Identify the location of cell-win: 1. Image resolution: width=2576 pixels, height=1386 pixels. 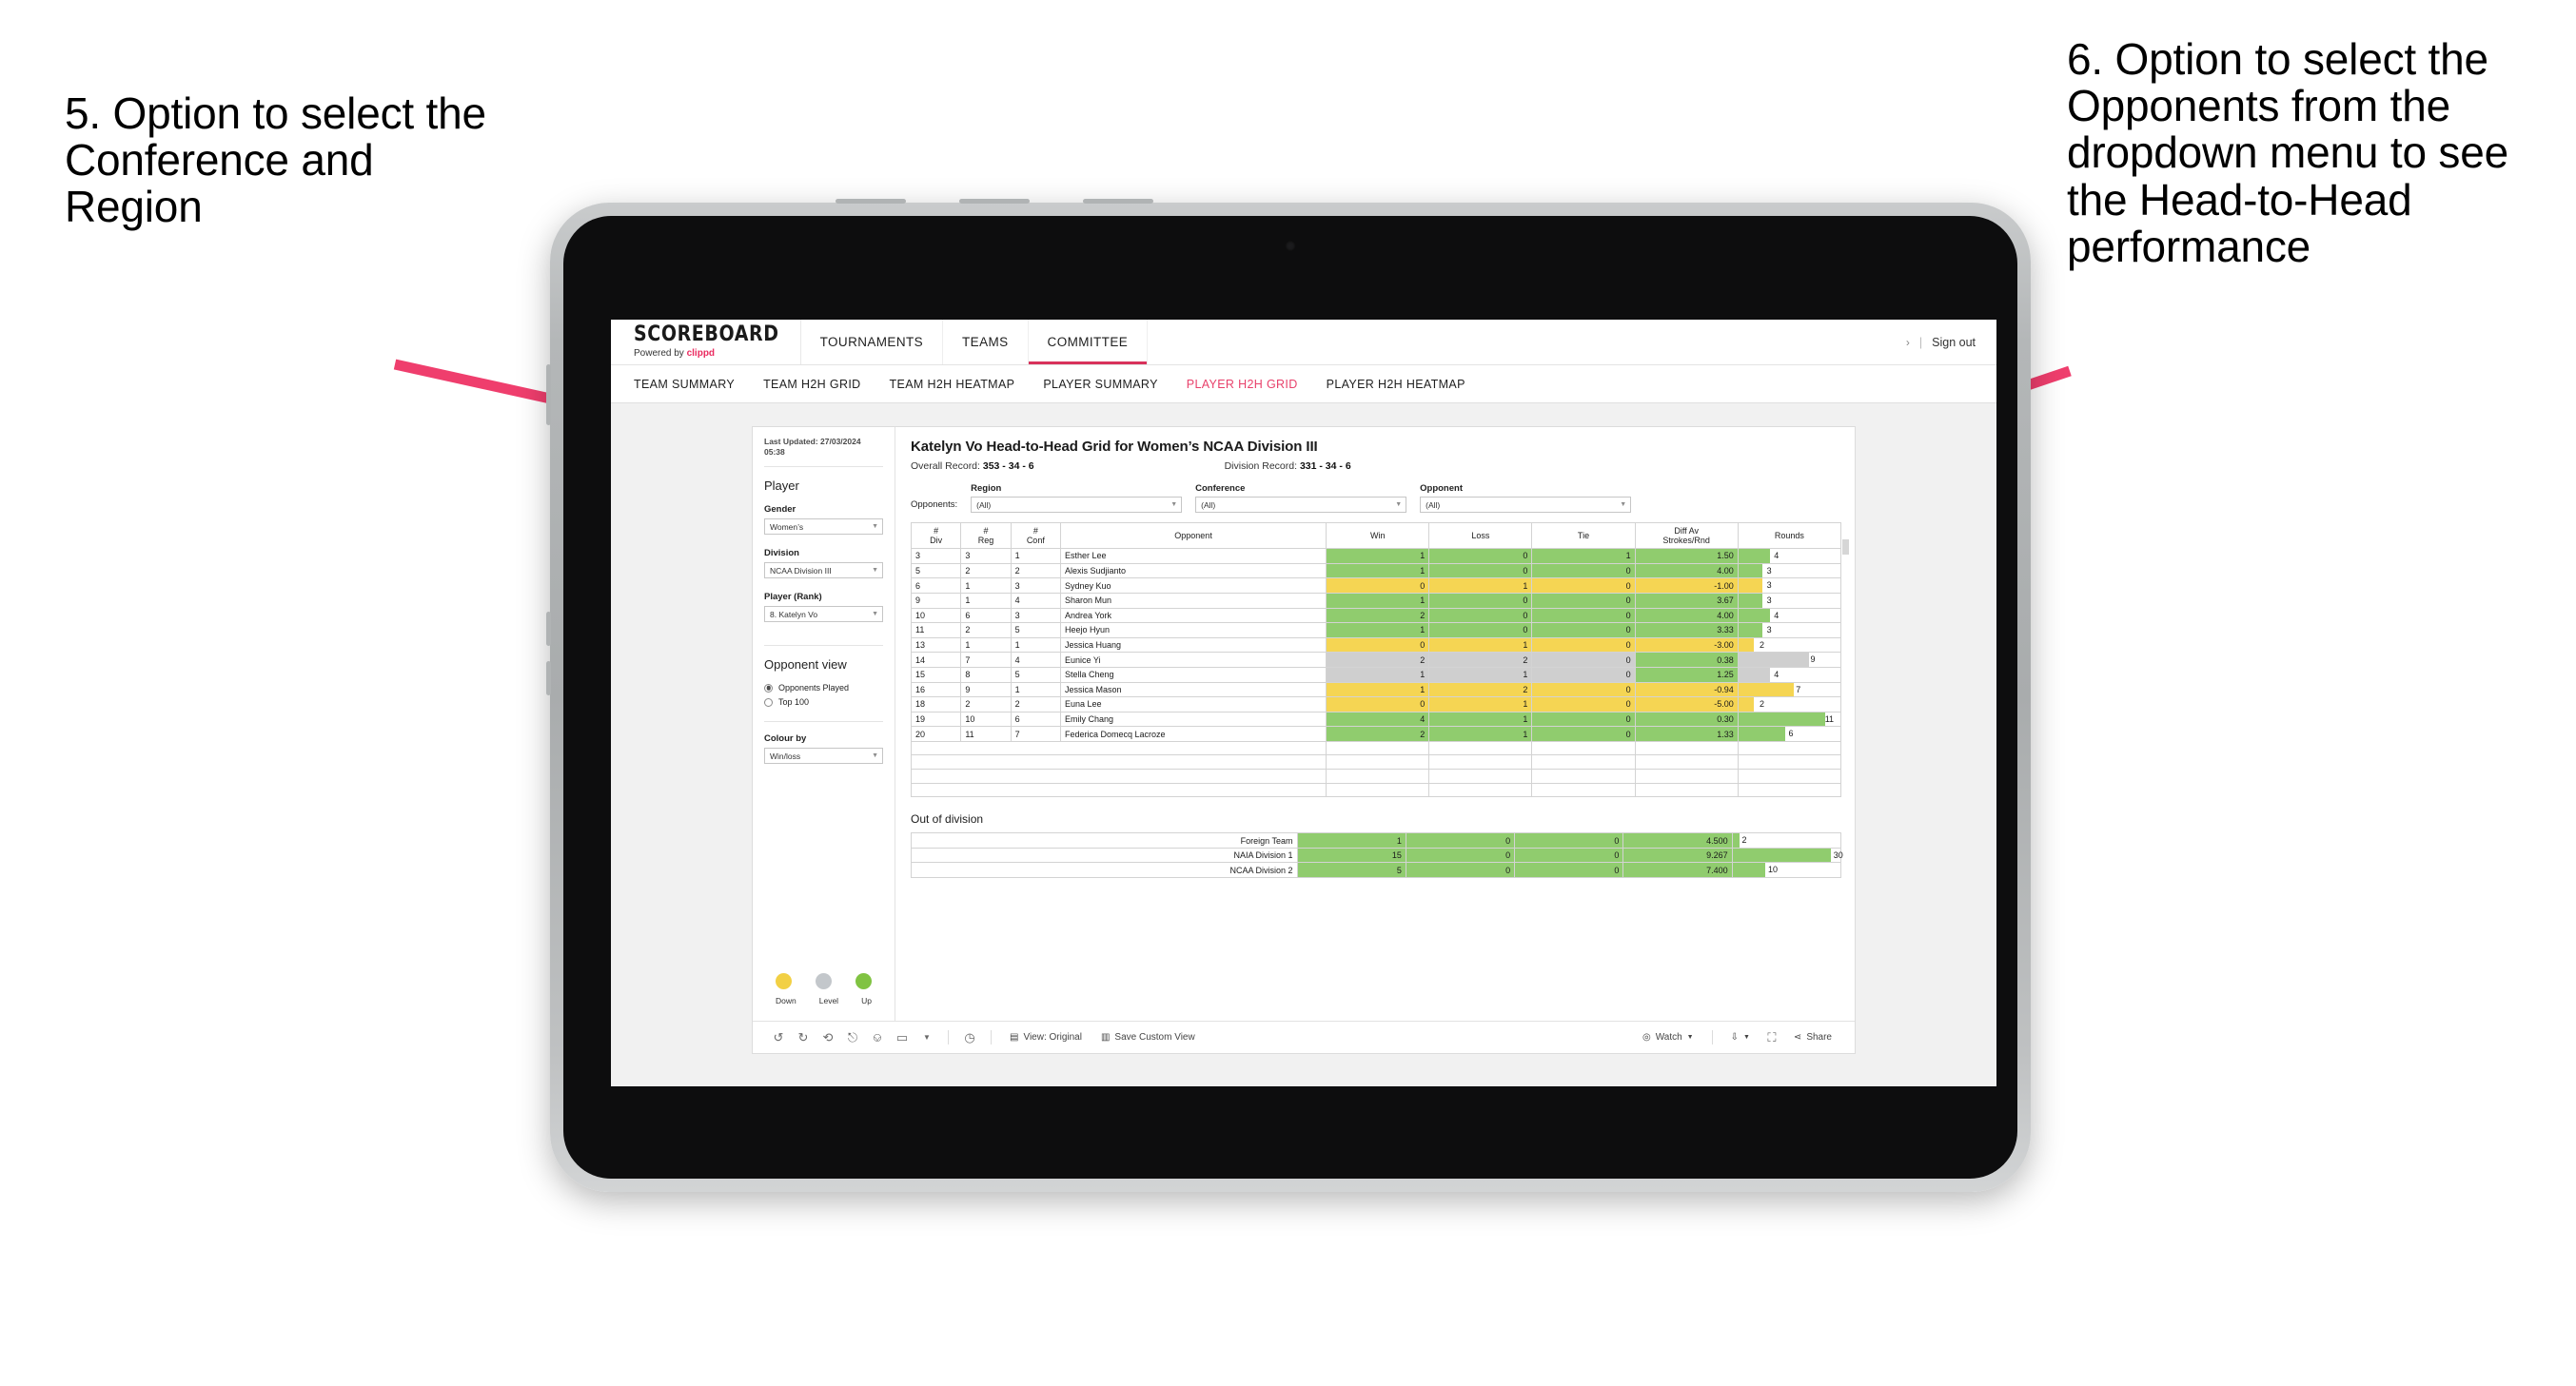
(1378, 674).